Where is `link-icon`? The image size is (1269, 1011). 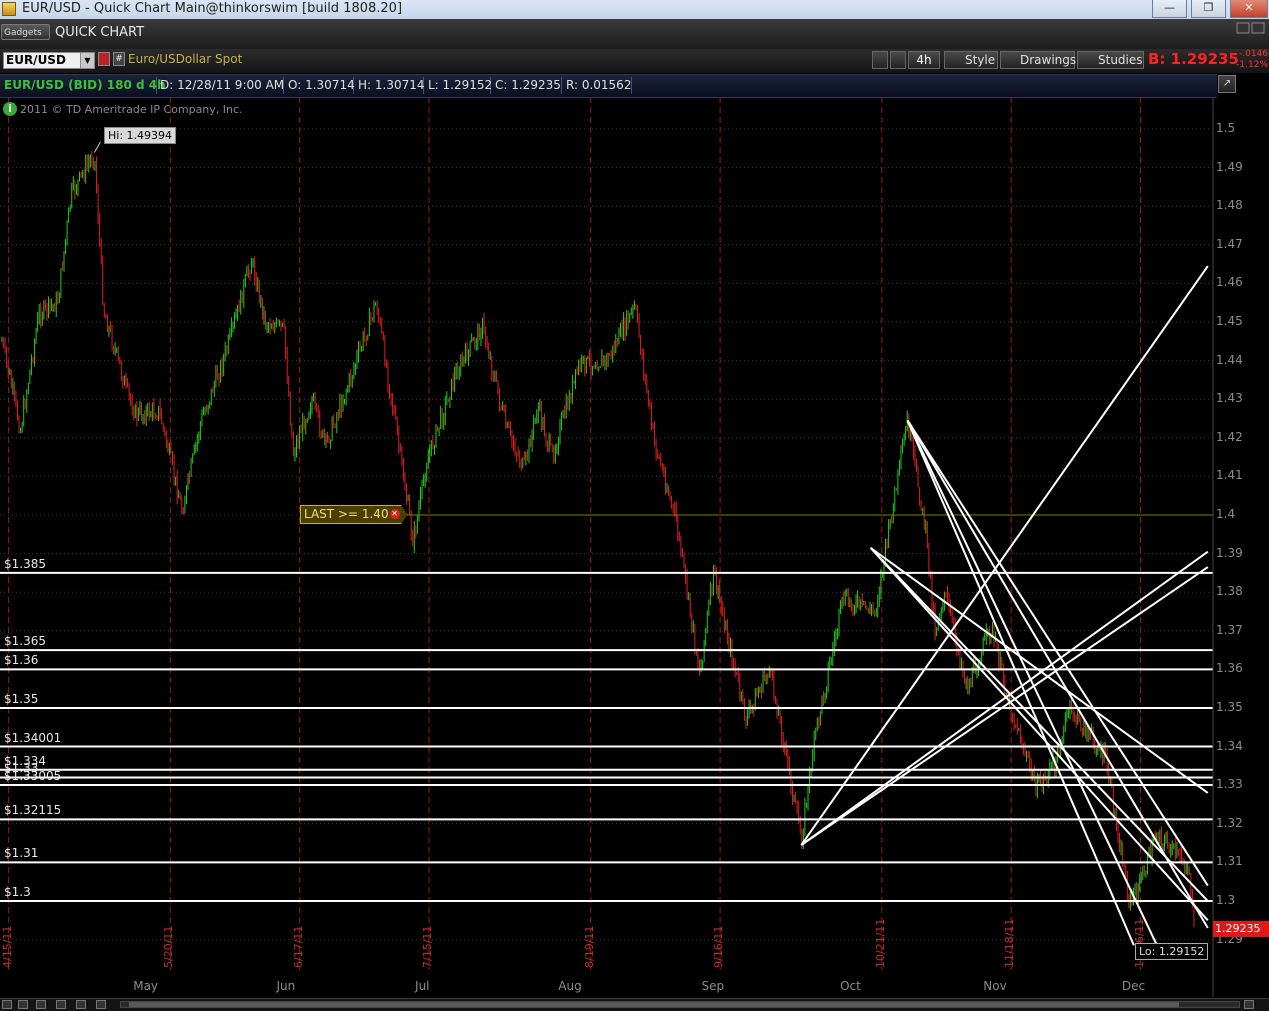 link-icon is located at coordinates (898, 60).